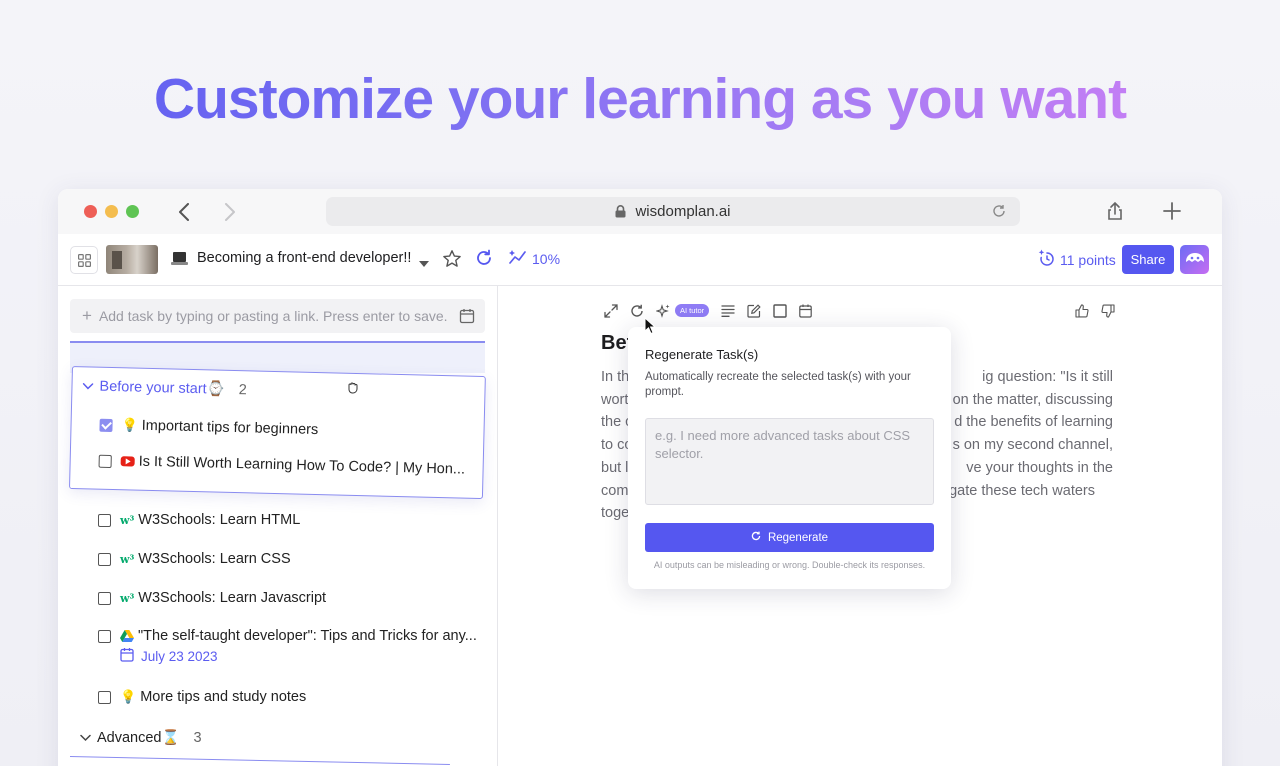 This screenshot has width=1280, height=766. Describe the element at coordinates (304, 258) in the screenshot. I see `plan-title: Becoming a front-end developer!!` at that location.